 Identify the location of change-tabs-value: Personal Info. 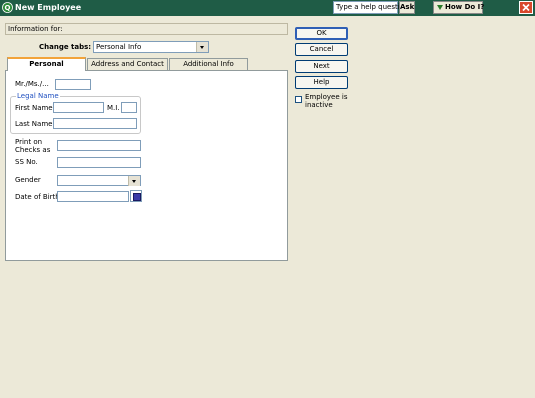
(119, 47).